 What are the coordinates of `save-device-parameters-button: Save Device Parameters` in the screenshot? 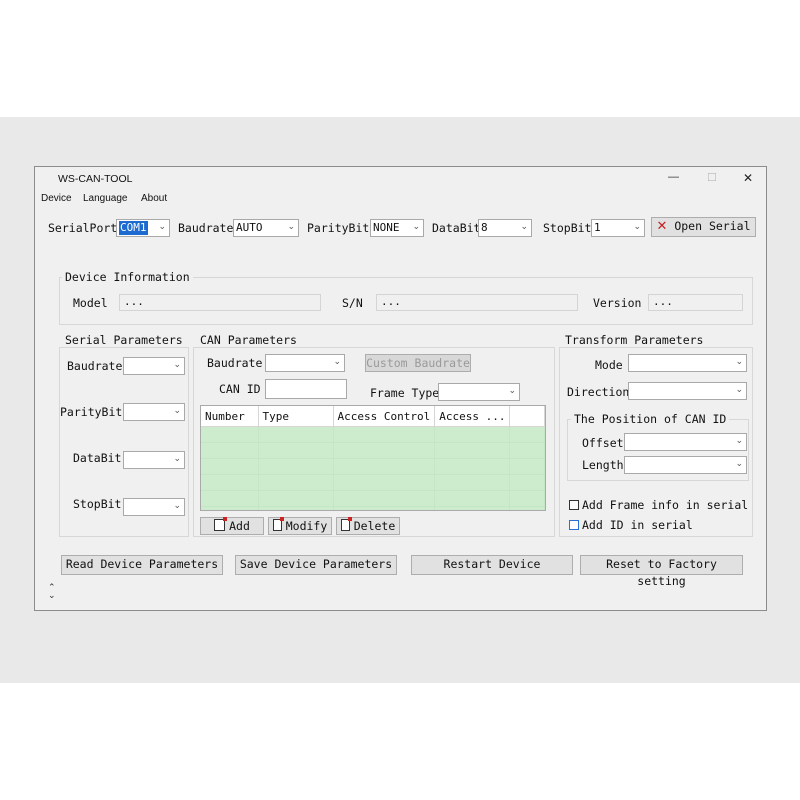 It's located at (316, 565).